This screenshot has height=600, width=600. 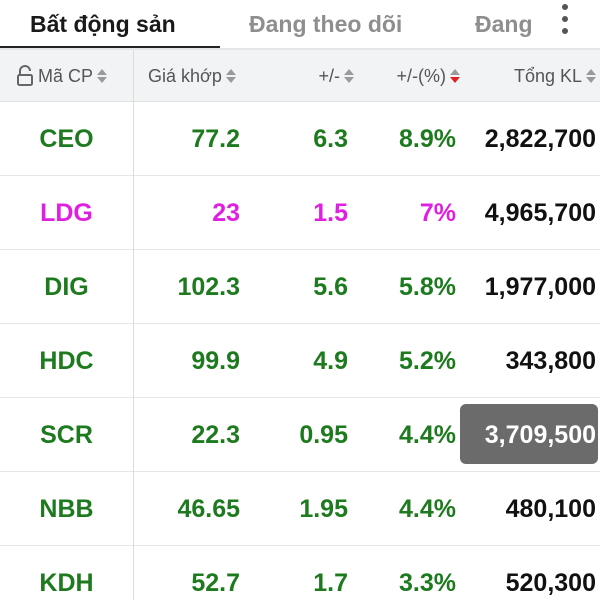 I want to click on header-symbol: Mã CP, so click(x=67, y=76).